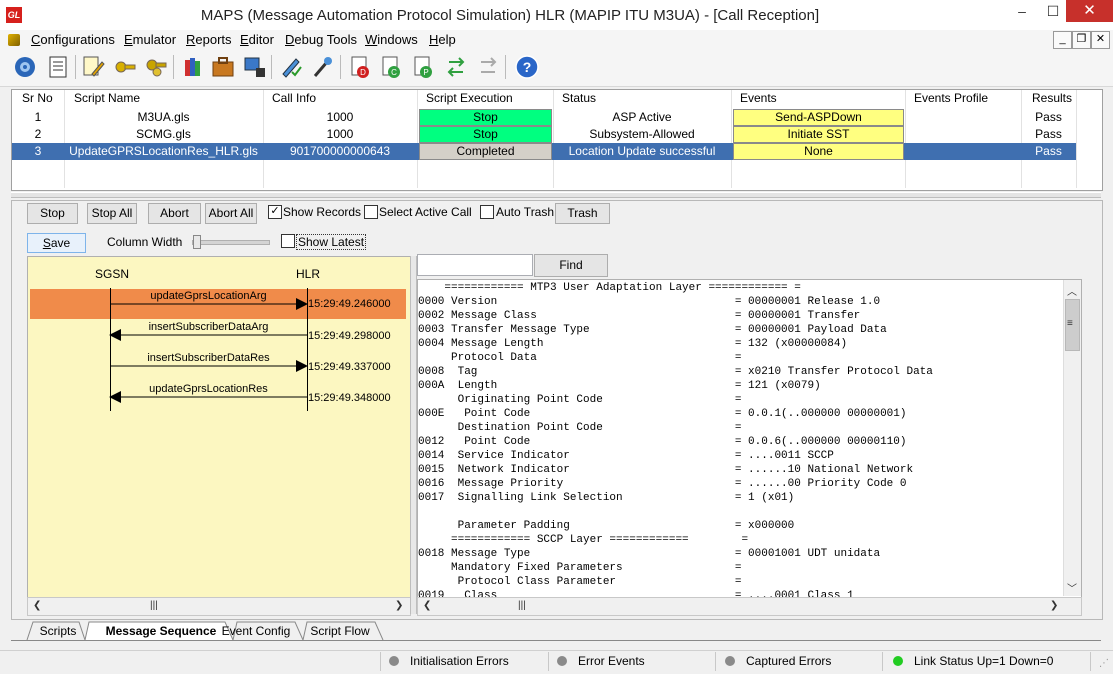 This screenshot has height=674, width=1113. Describe the element at coordinates (37, 98) in the screenshot. I see `header-sr-no: Sr No` at that location.